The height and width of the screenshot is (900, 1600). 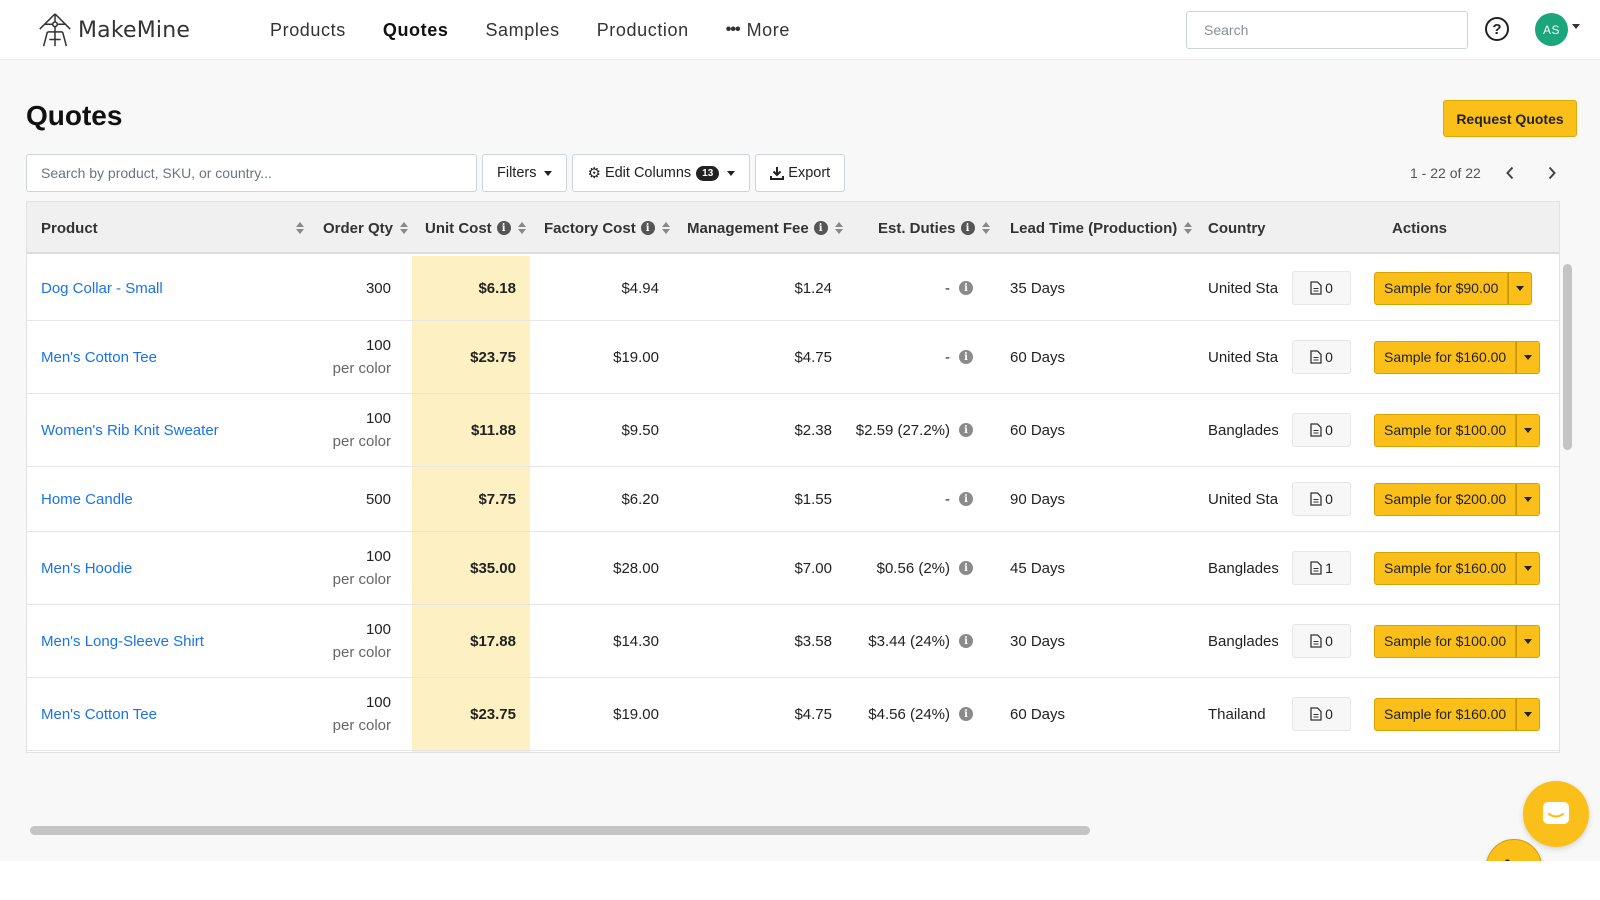 I want to click on col-header-management-fee: Management Fee i, so click(x=765, y=228).